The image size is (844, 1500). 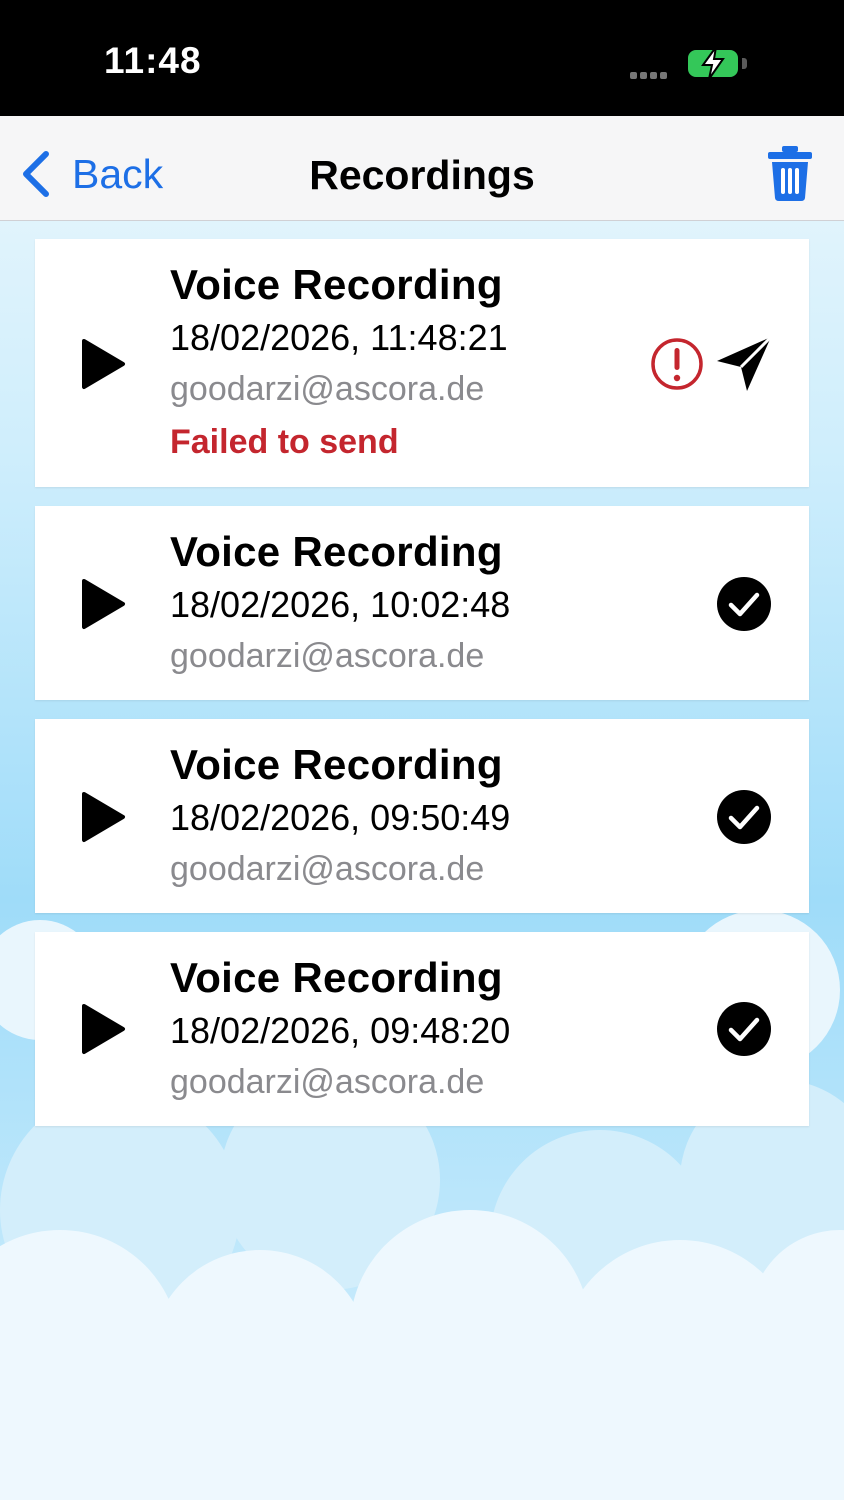 What do you see at coordinates (339, 337) in the screenshot?
I see `recording-datetime: 18/02/2026, 11:48:21` at bounding box center [339, 337].